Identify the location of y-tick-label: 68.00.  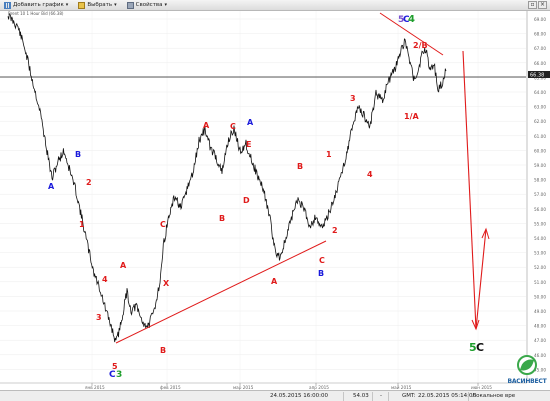
(540, 34).